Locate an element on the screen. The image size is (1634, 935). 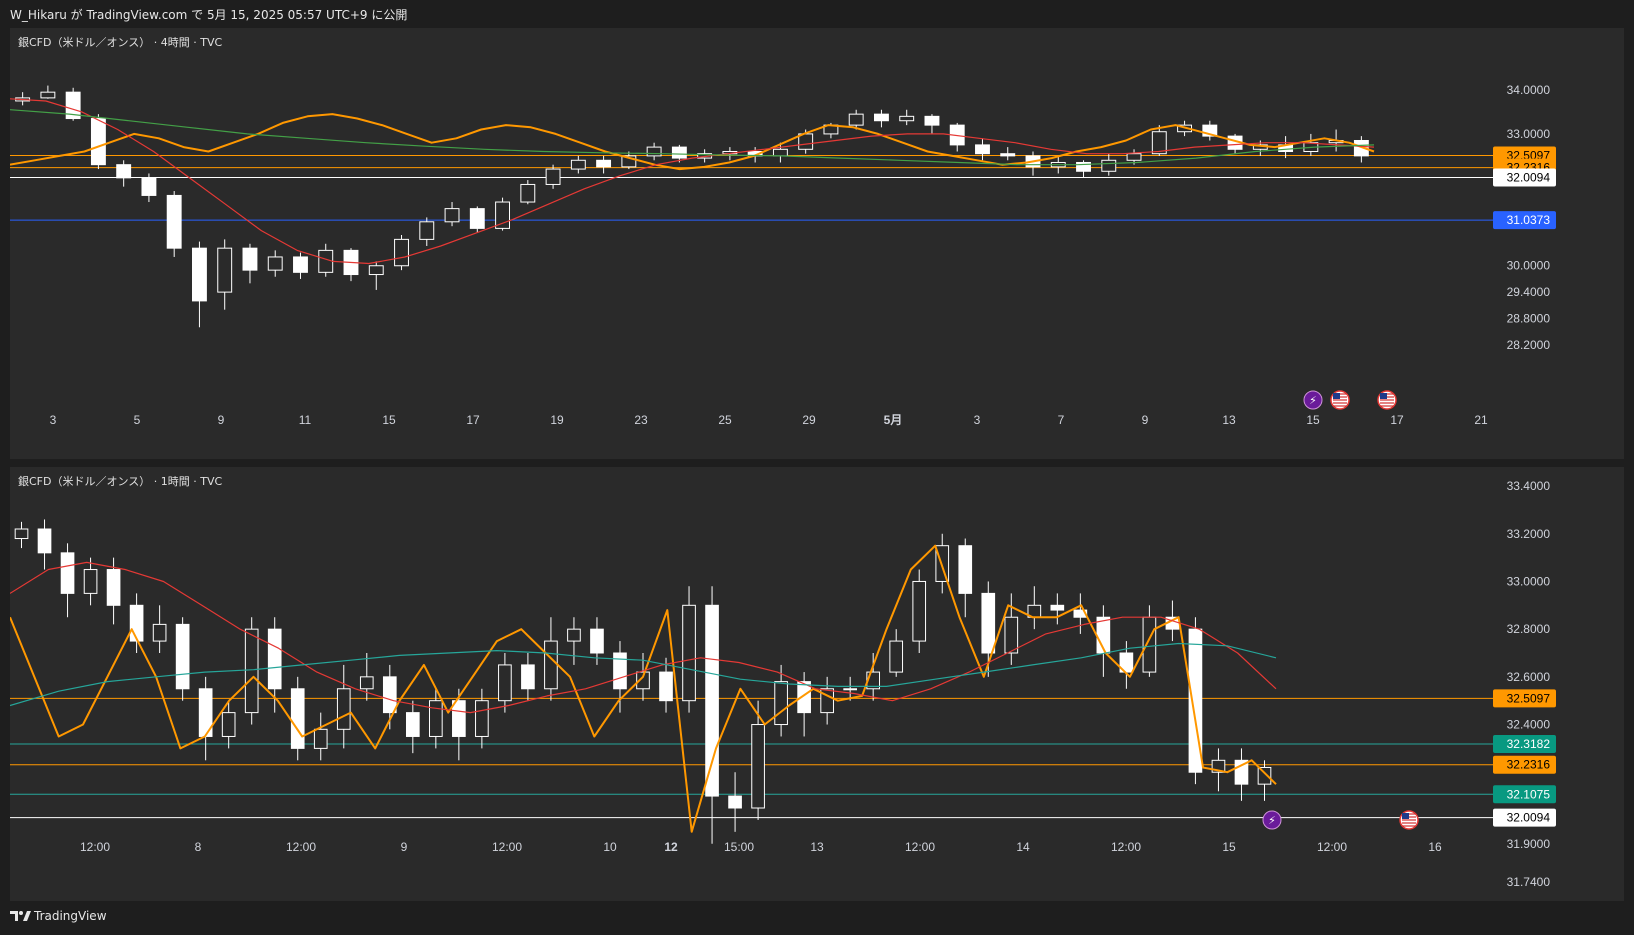
y-tick-label: 32.4000 is located at coordinates (1529, 725).